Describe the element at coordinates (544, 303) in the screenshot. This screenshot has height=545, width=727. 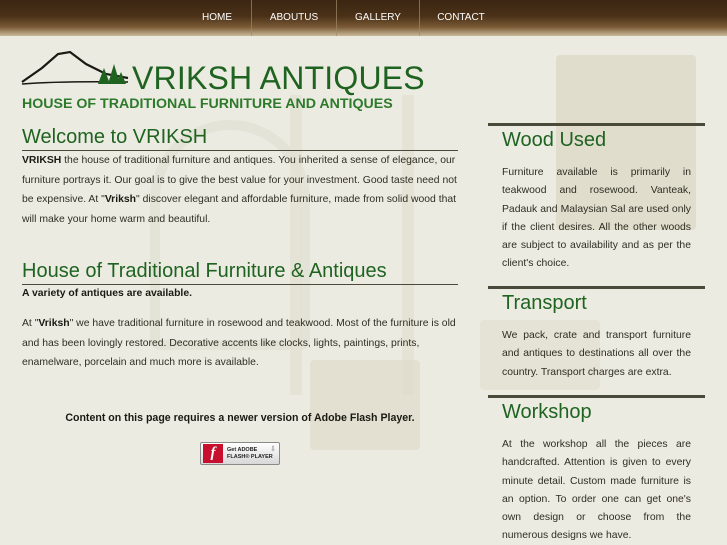
I see `transport-heading: Transport` at that location.